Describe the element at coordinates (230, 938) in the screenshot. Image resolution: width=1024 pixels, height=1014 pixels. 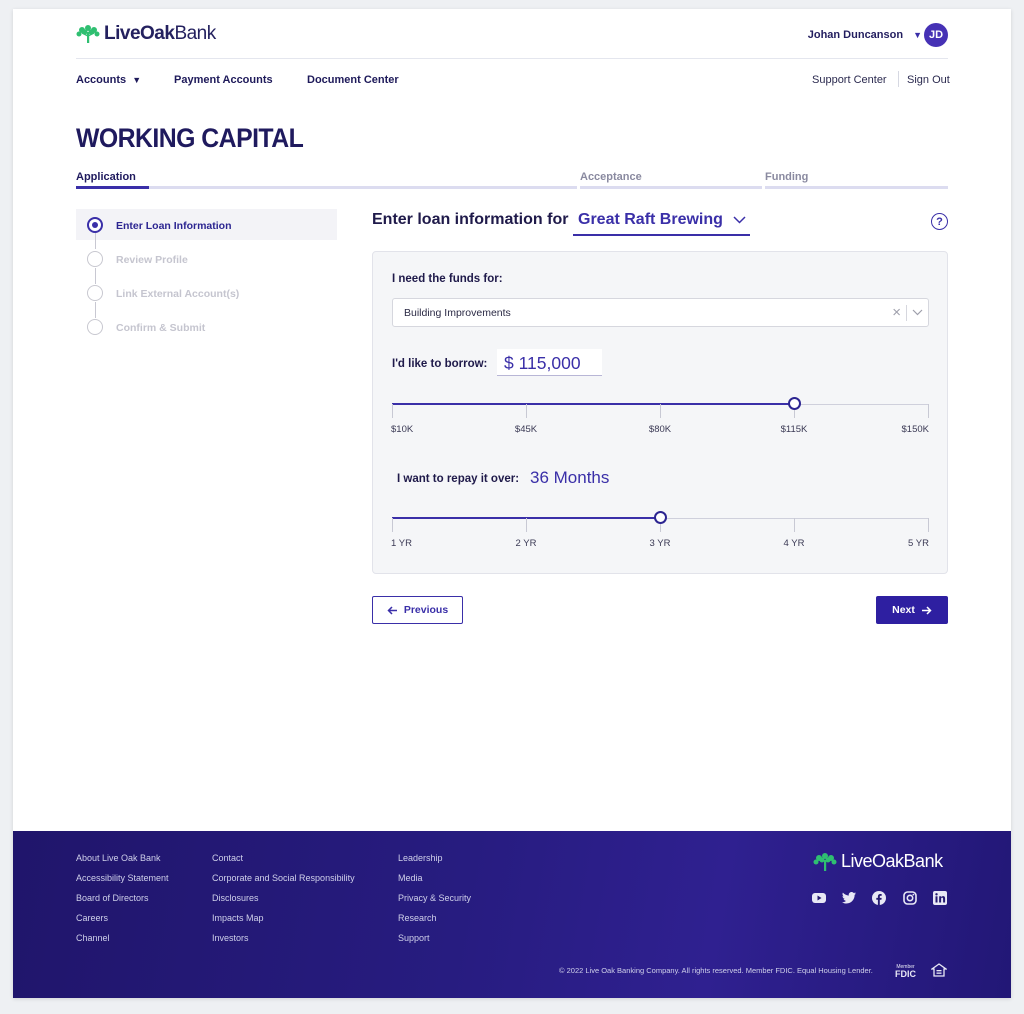
I see `footer-link: Investors` at that location.